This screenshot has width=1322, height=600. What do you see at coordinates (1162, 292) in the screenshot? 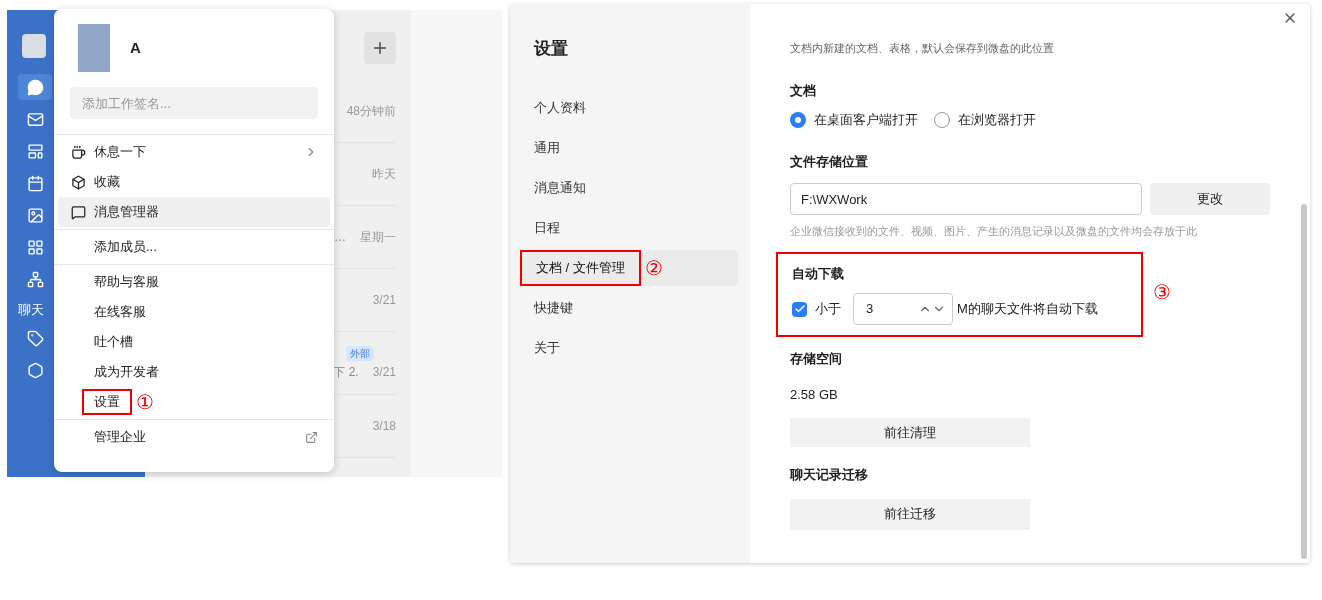
I see `annotation-number: ③` at bounding box center [1162, 292].